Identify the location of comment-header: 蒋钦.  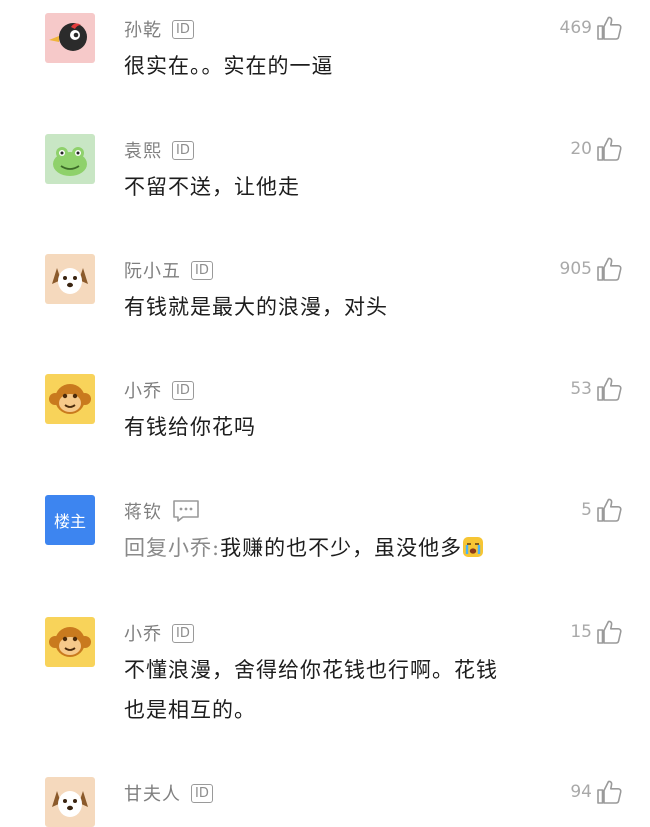
(162, 511).